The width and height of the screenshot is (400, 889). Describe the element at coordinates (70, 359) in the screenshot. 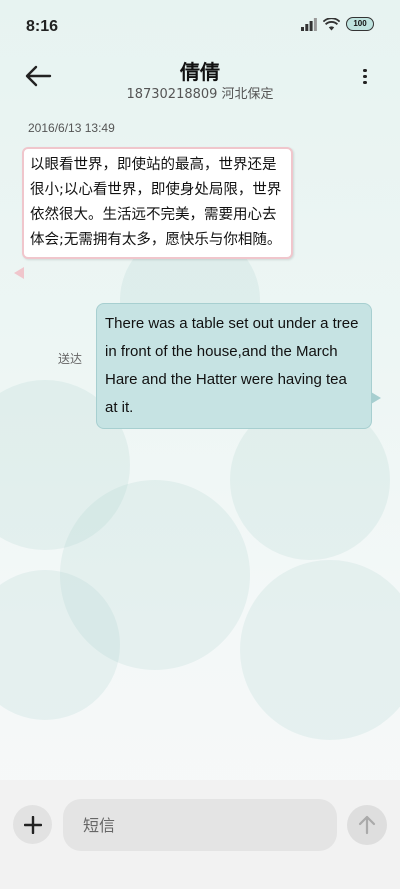

I see `delivery-status: 送达` at that location.